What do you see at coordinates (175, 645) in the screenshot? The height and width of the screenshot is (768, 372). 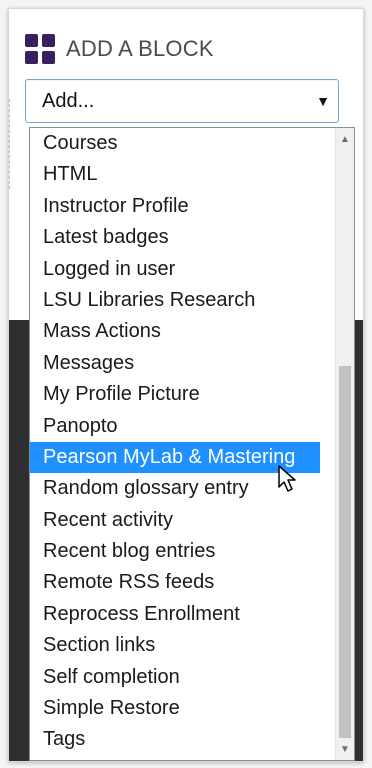 I see `option-section-links: Section links` at bounding box center [175, 645].